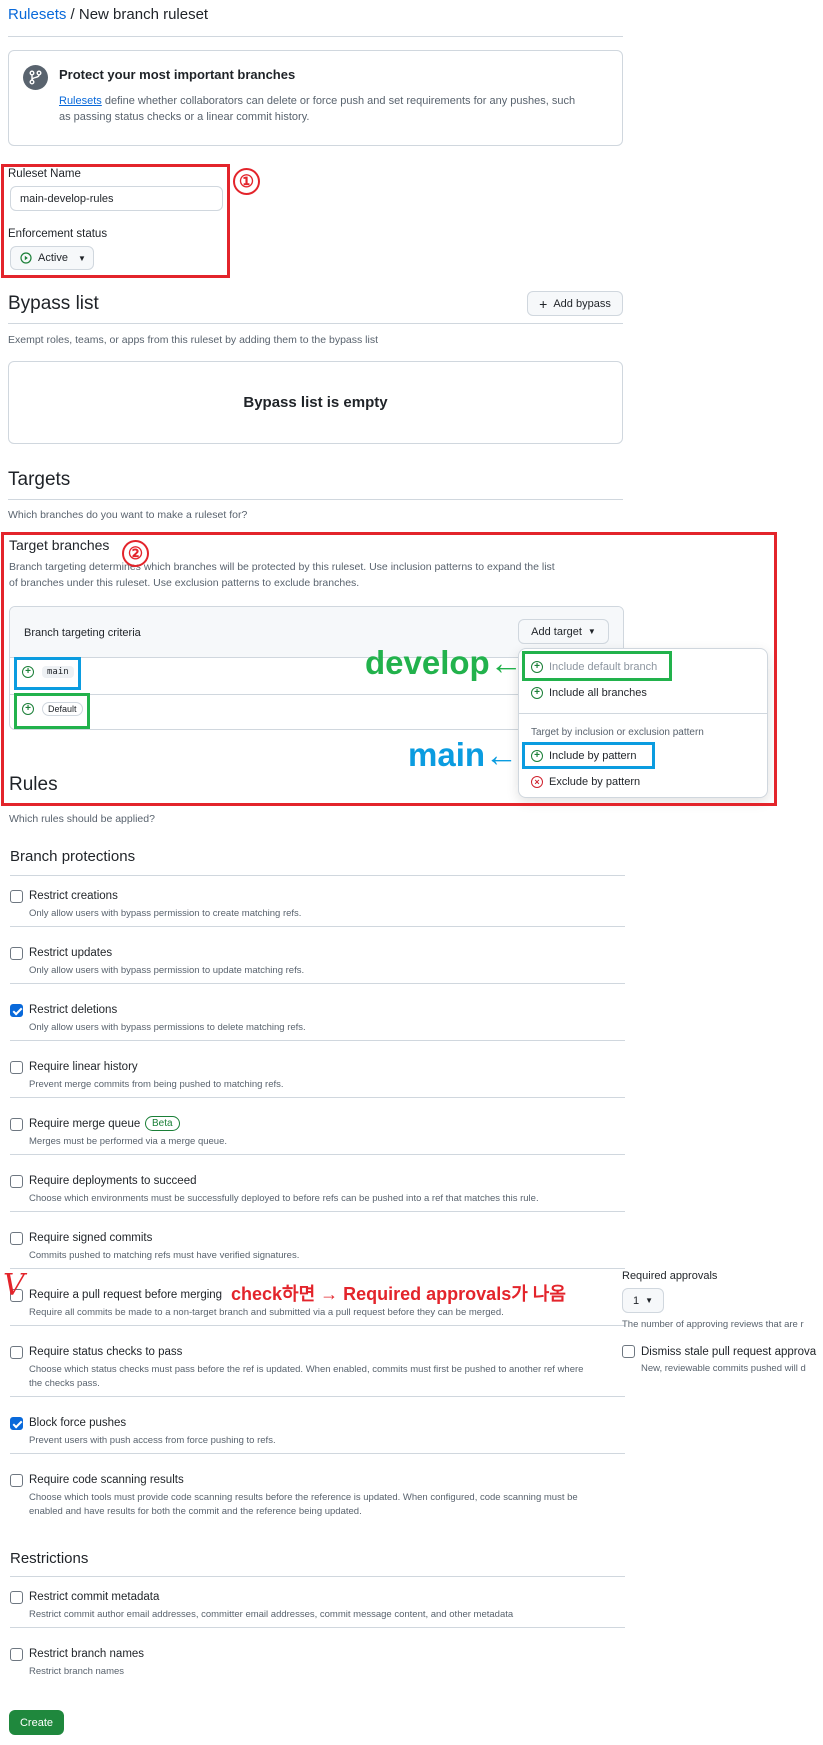 The image size is (823, 1745). I want to click on required-approvals-select: 1 ▼, so click(643, 1300).